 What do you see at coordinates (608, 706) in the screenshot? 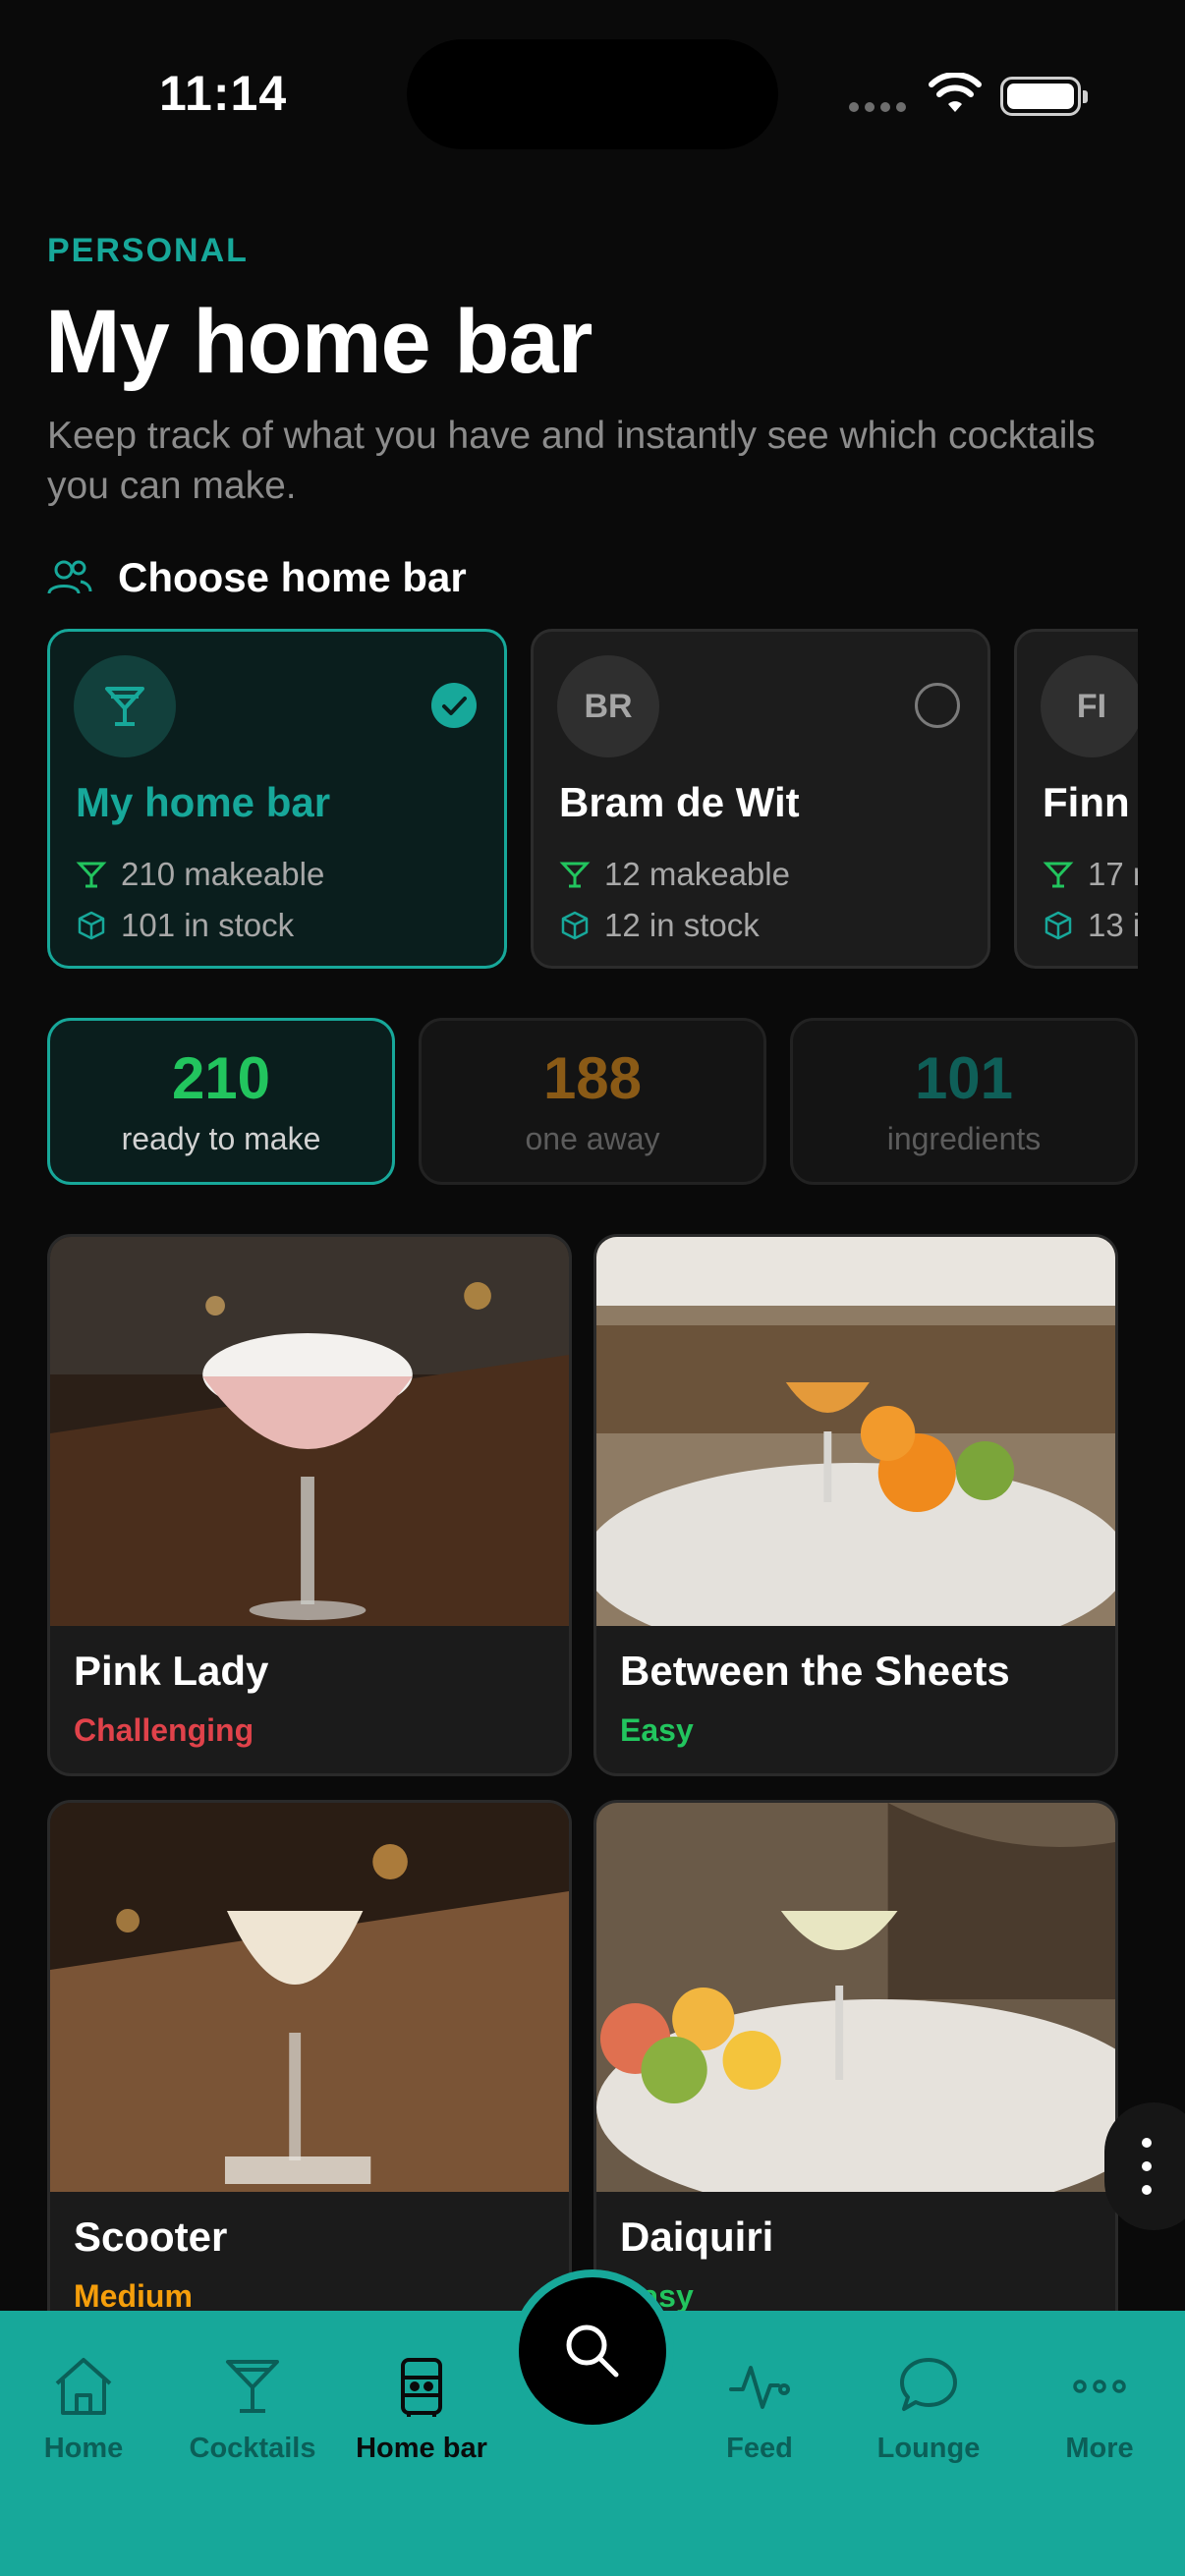
I see `bar-avatar: BR` at bounding box center [608, 706].